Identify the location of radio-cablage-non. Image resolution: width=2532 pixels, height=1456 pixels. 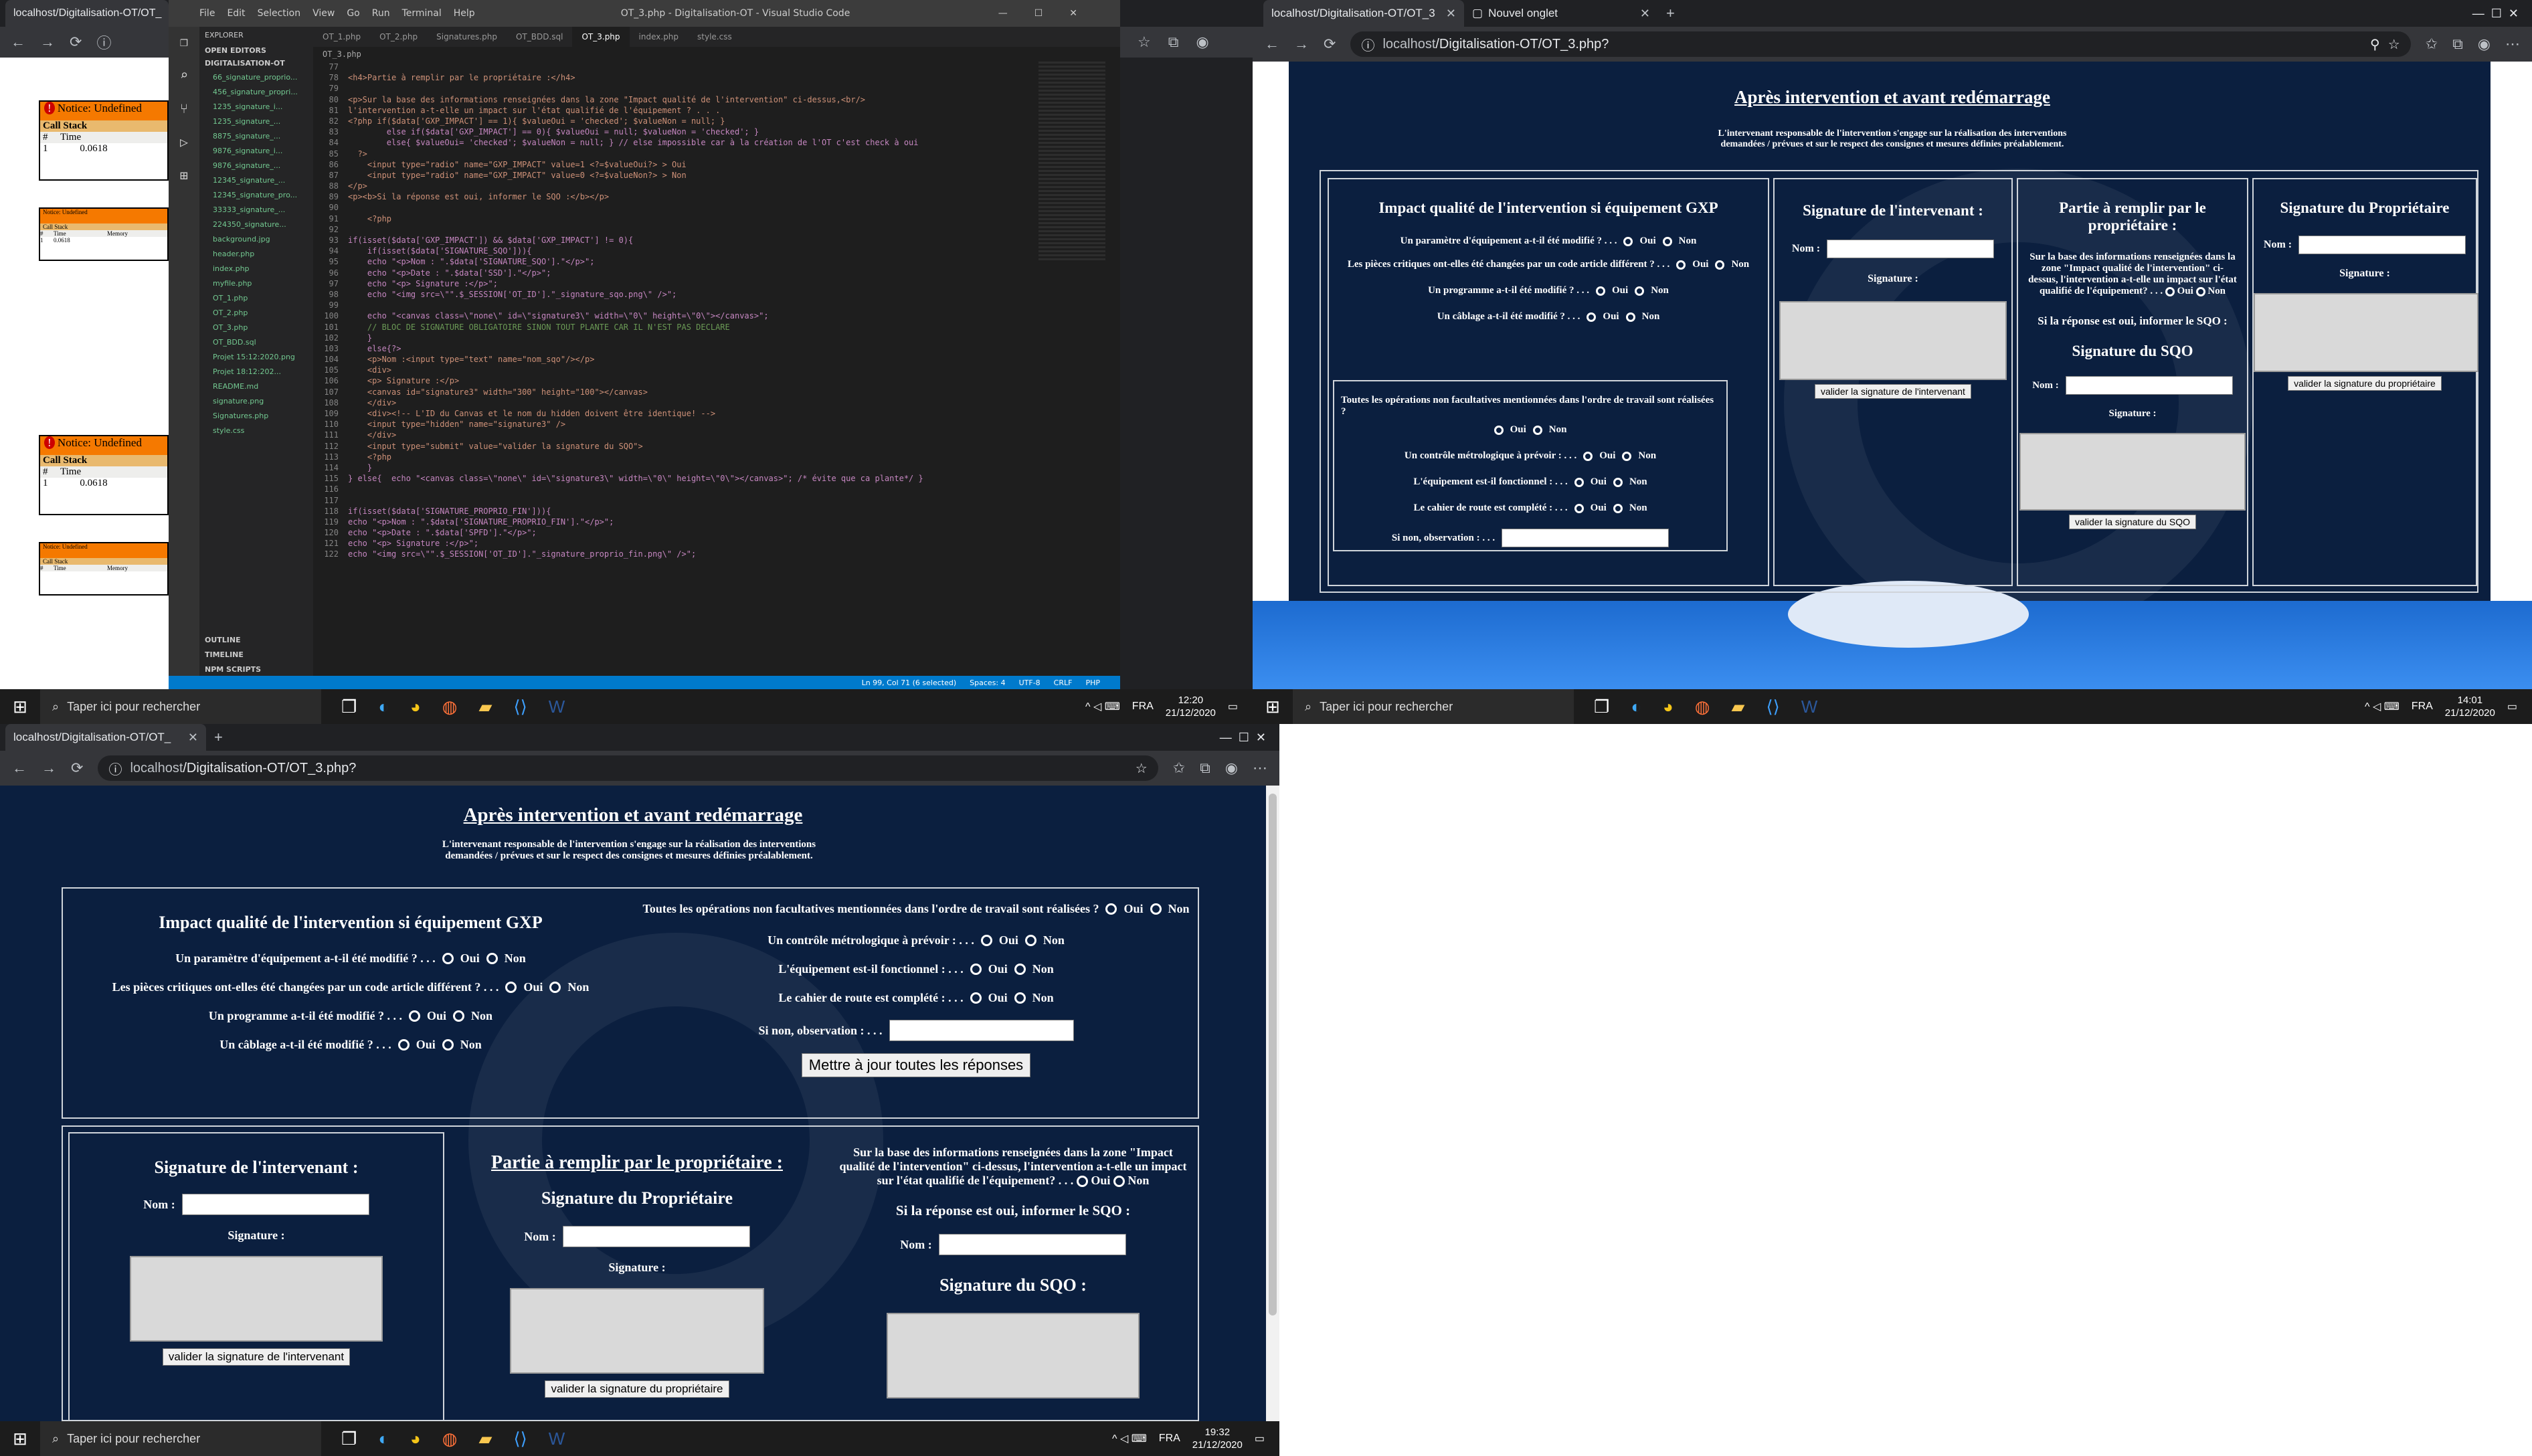
(1630, 317).